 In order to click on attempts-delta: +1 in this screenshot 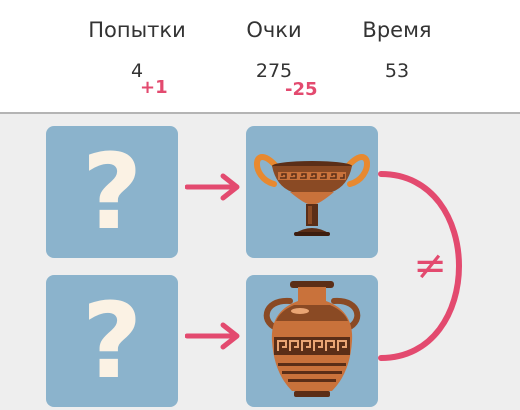, I will do `click(154, 87)`.